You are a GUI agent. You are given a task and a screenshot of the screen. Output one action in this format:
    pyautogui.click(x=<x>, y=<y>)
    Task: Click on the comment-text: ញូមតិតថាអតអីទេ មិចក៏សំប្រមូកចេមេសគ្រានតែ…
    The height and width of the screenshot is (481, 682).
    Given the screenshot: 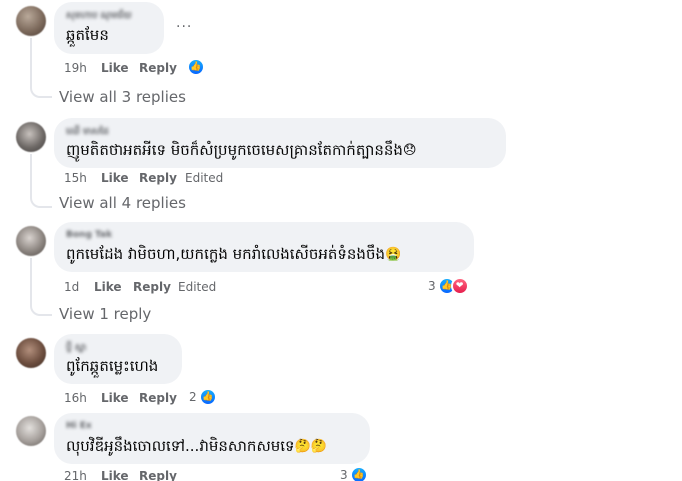 What is the action you would take?
    pyautogui.click(x=241, y=152)
    